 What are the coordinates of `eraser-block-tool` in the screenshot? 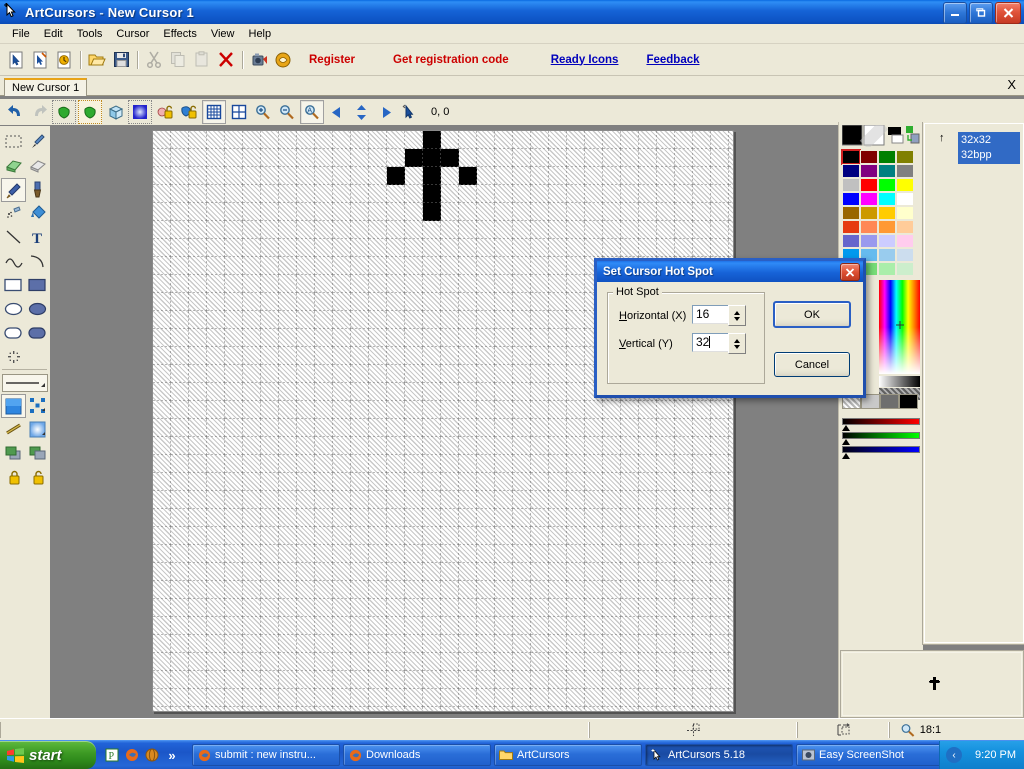 It's located at (13, 165).